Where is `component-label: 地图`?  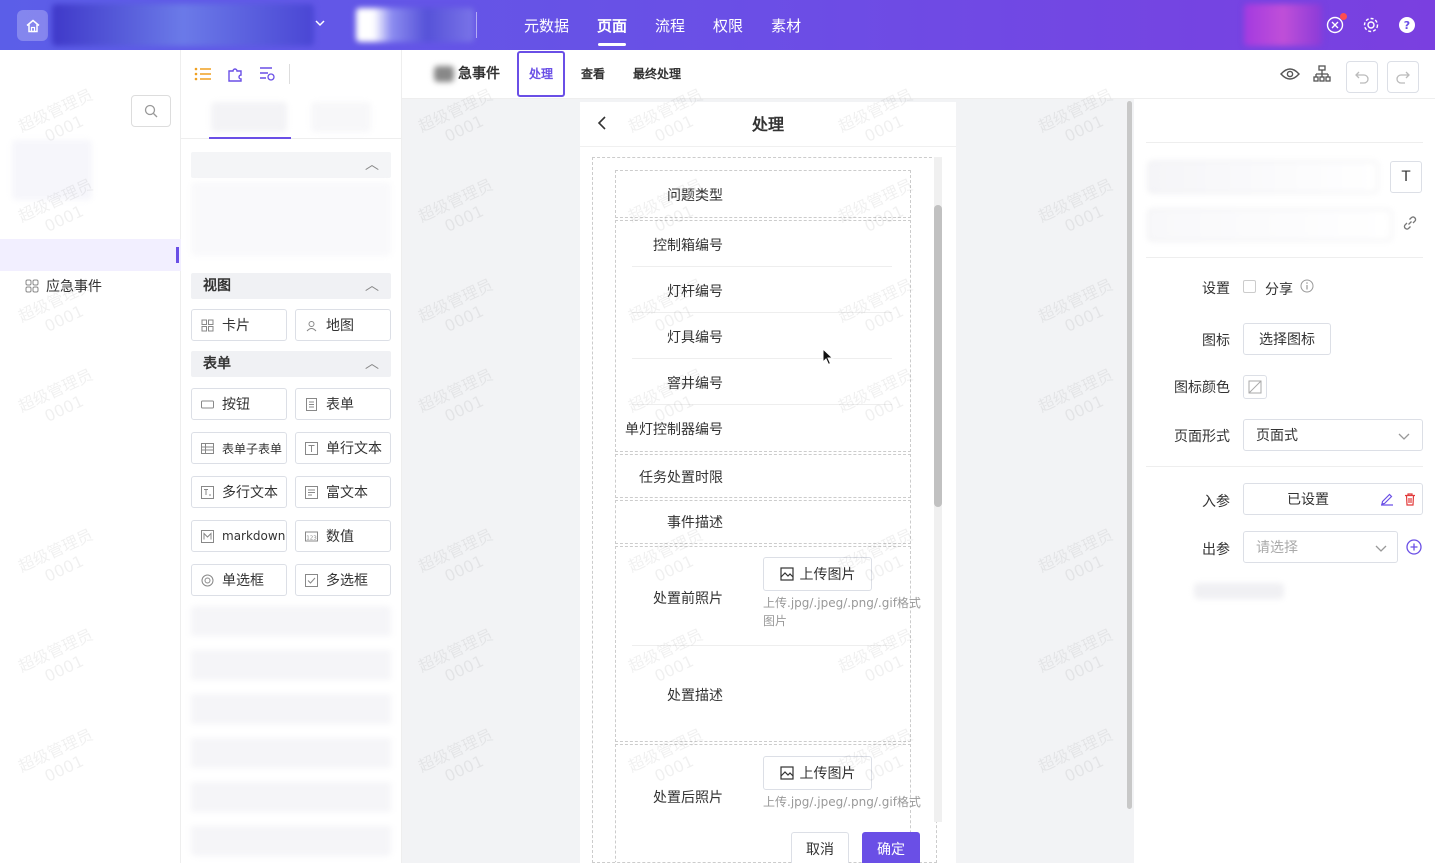
component-label: 地图 is located at coordinates (340, 326).